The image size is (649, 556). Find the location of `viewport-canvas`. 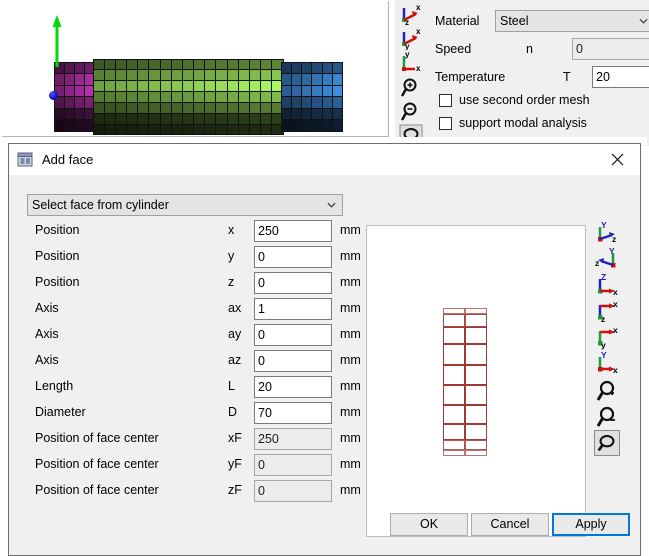

viewport-canvas is located at coordinates (195, 68).